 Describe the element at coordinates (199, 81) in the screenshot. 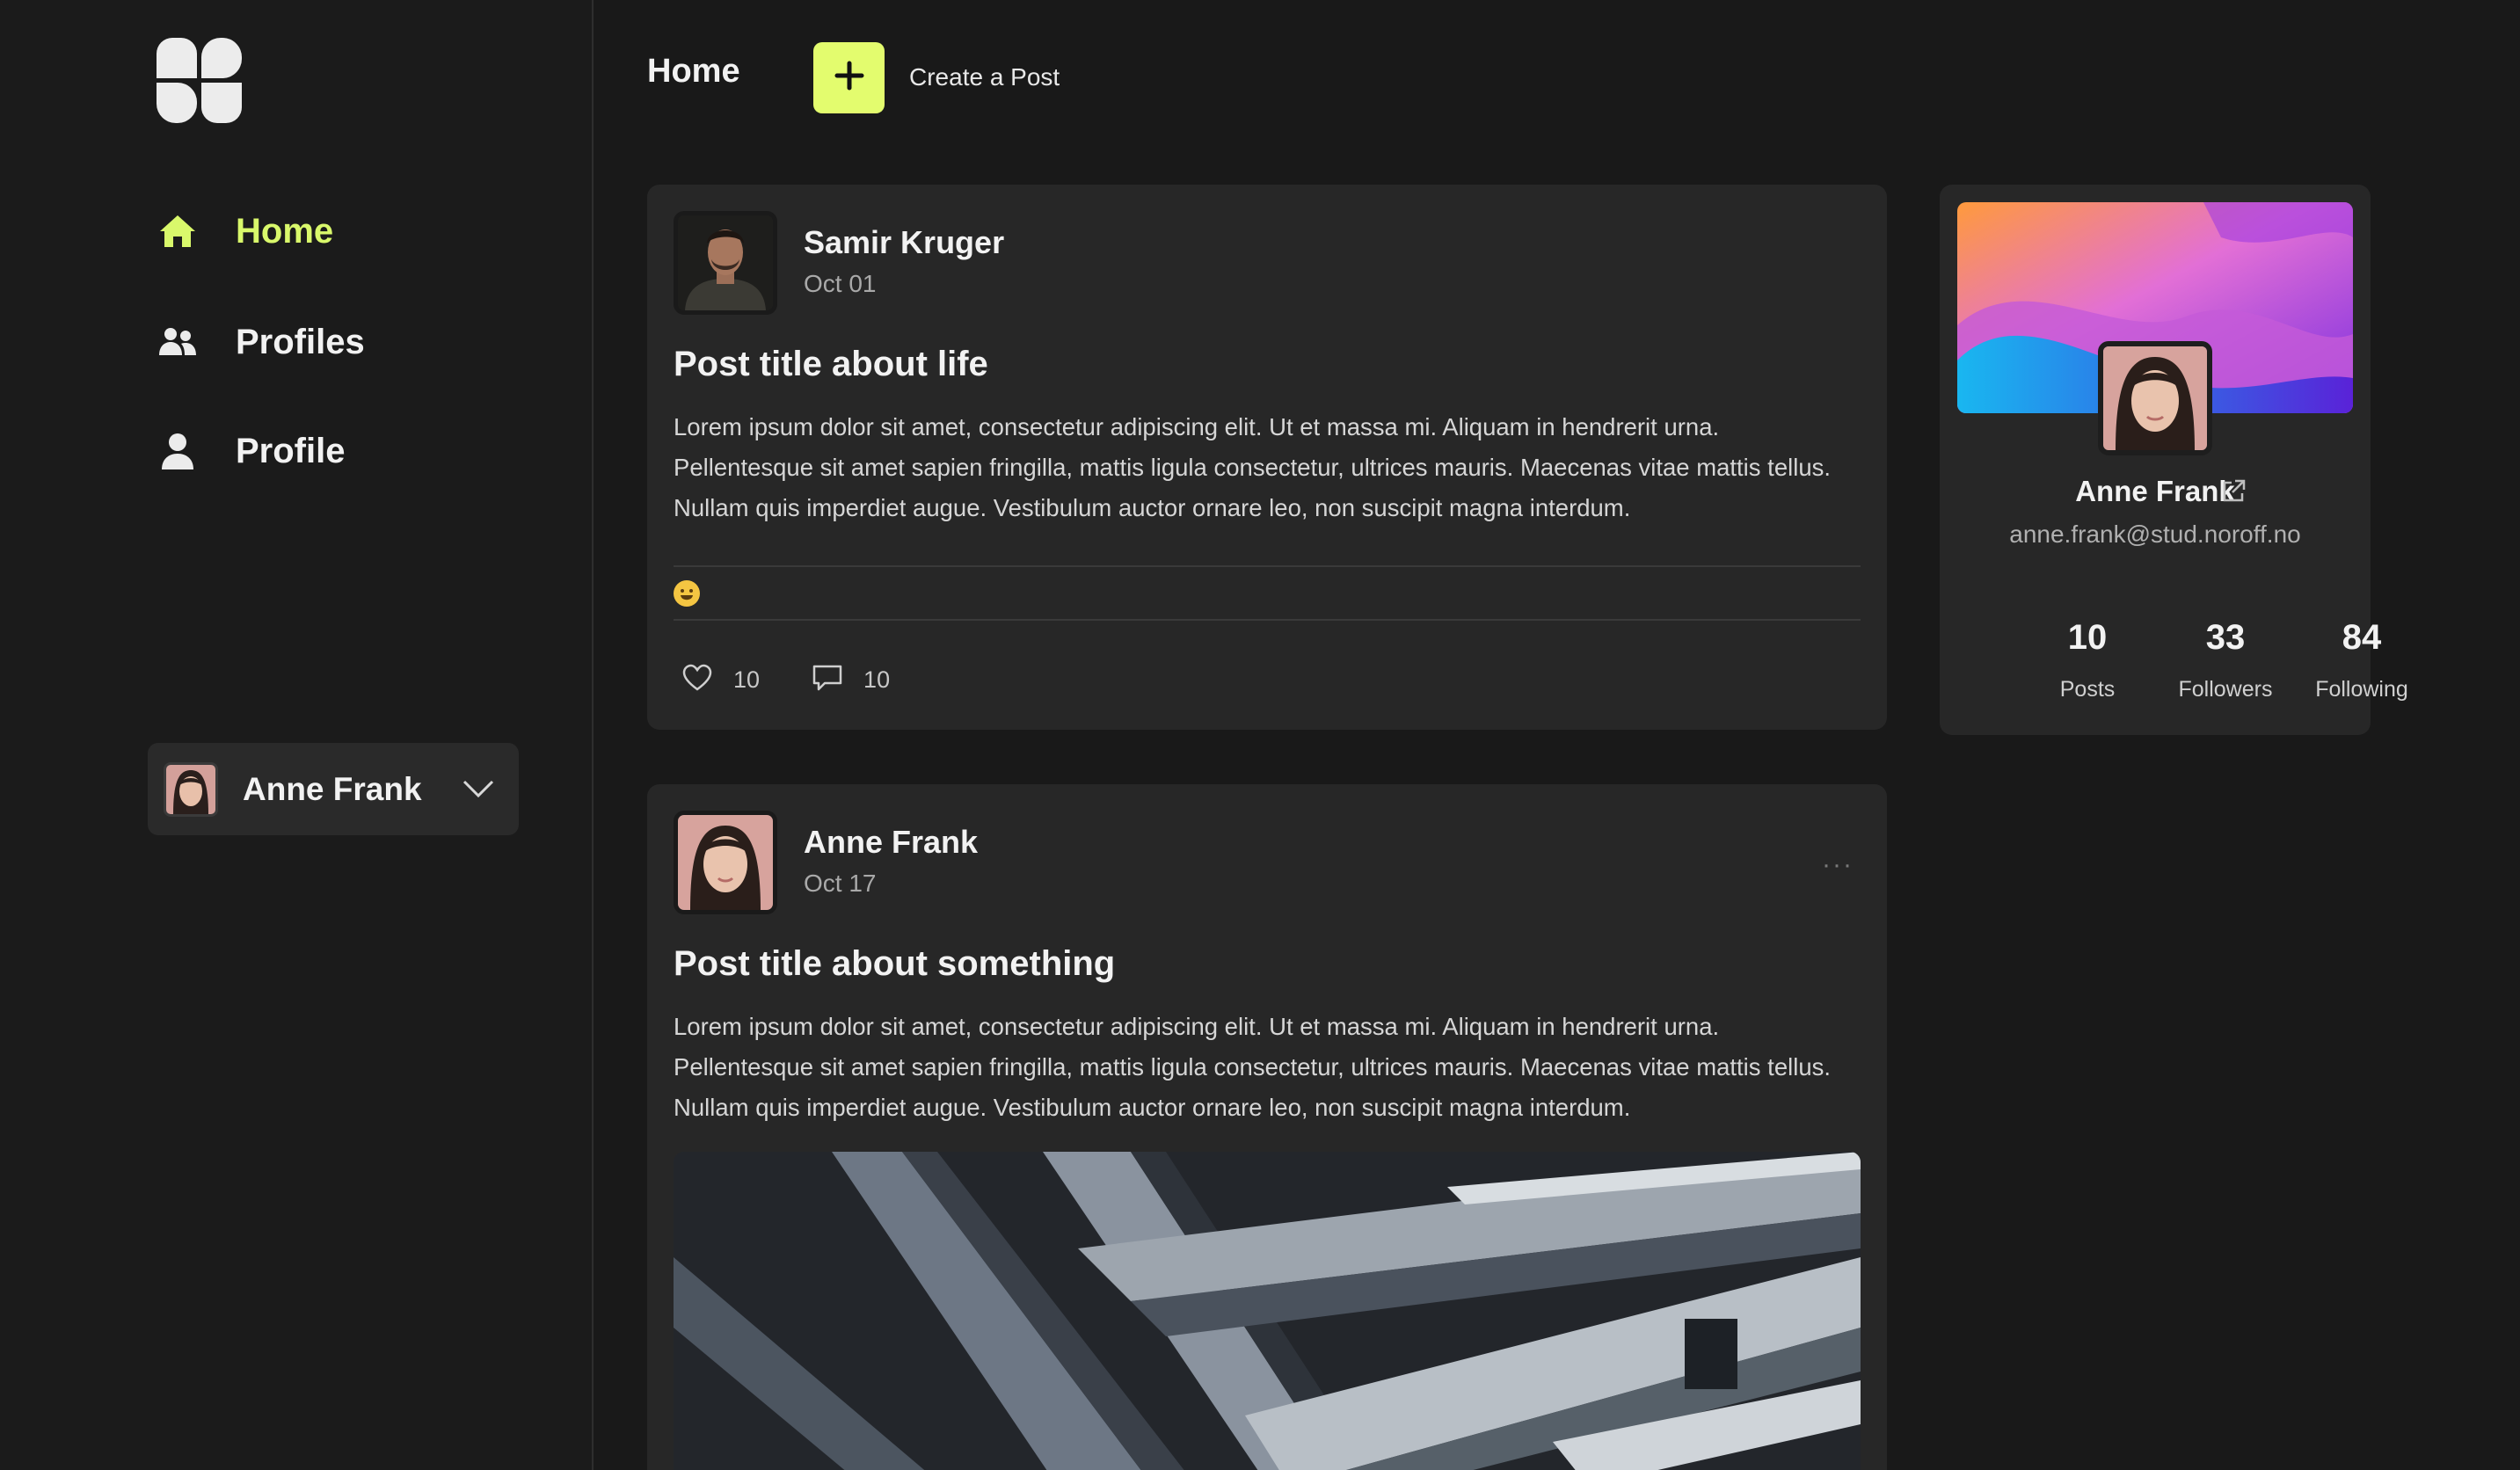

I see `four-petal-logo-icon` at that location.